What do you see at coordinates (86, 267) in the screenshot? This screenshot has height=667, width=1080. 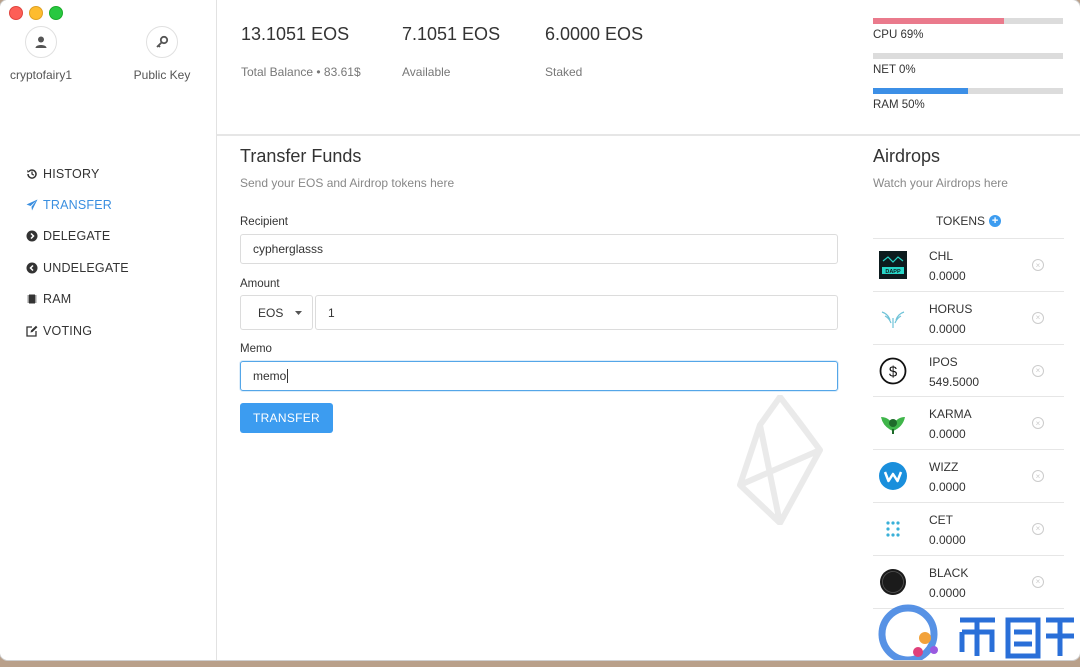 I see `nav-item-label: UNDELEGATE` at bounding box center [86, 267].